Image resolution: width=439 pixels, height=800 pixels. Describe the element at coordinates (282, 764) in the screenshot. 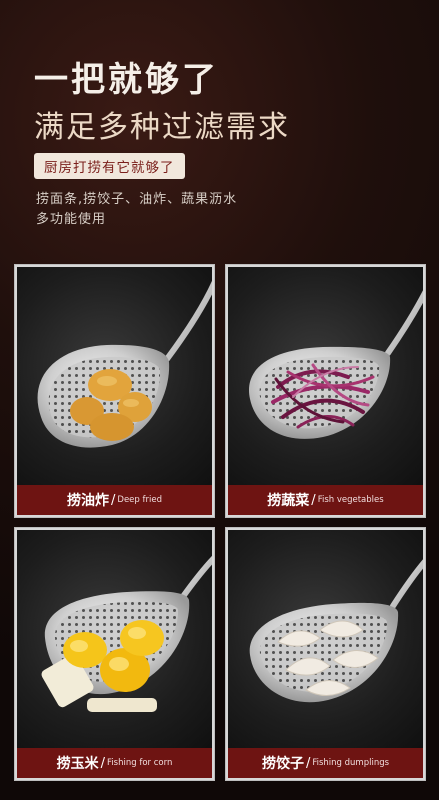

I see `caption-cn: 捞饺子` at that location.